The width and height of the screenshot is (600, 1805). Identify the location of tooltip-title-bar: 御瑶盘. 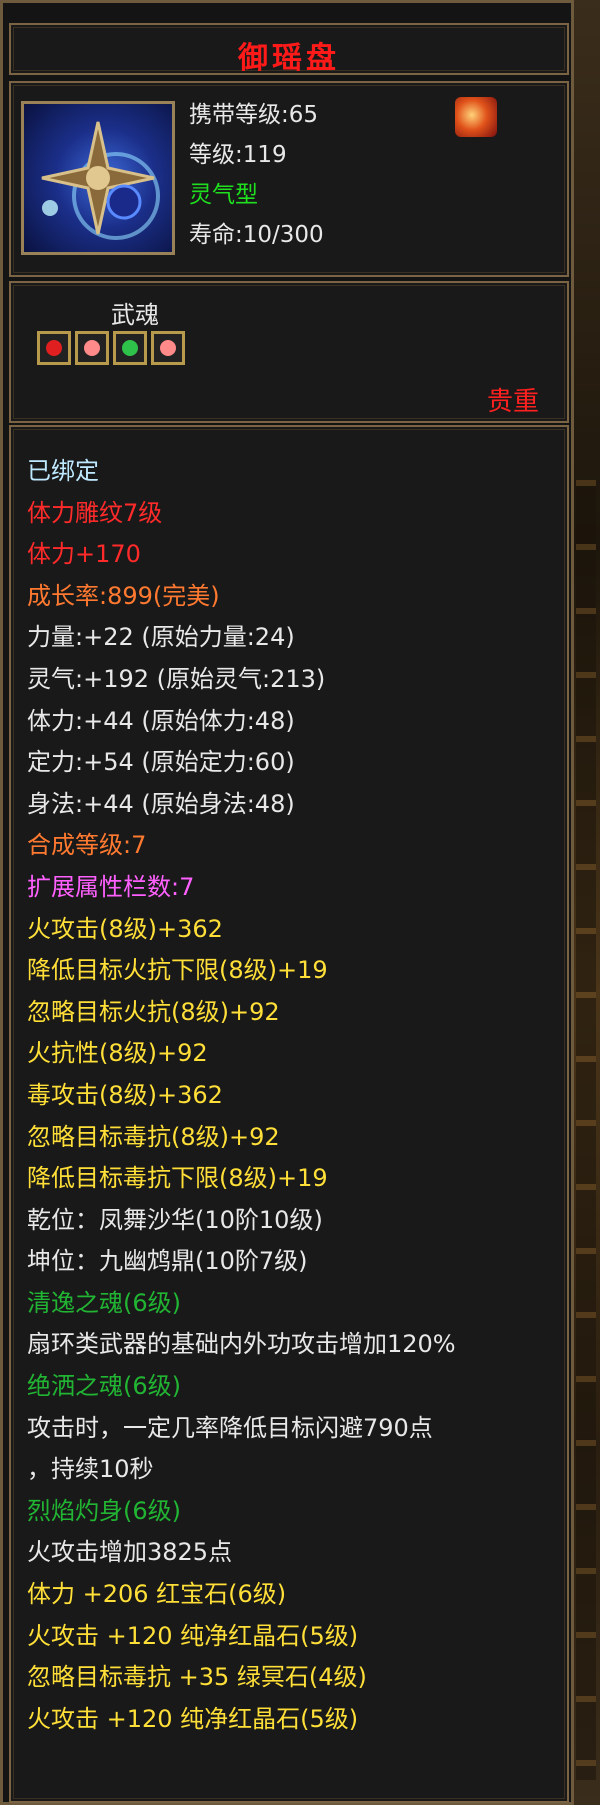
(289, 49).